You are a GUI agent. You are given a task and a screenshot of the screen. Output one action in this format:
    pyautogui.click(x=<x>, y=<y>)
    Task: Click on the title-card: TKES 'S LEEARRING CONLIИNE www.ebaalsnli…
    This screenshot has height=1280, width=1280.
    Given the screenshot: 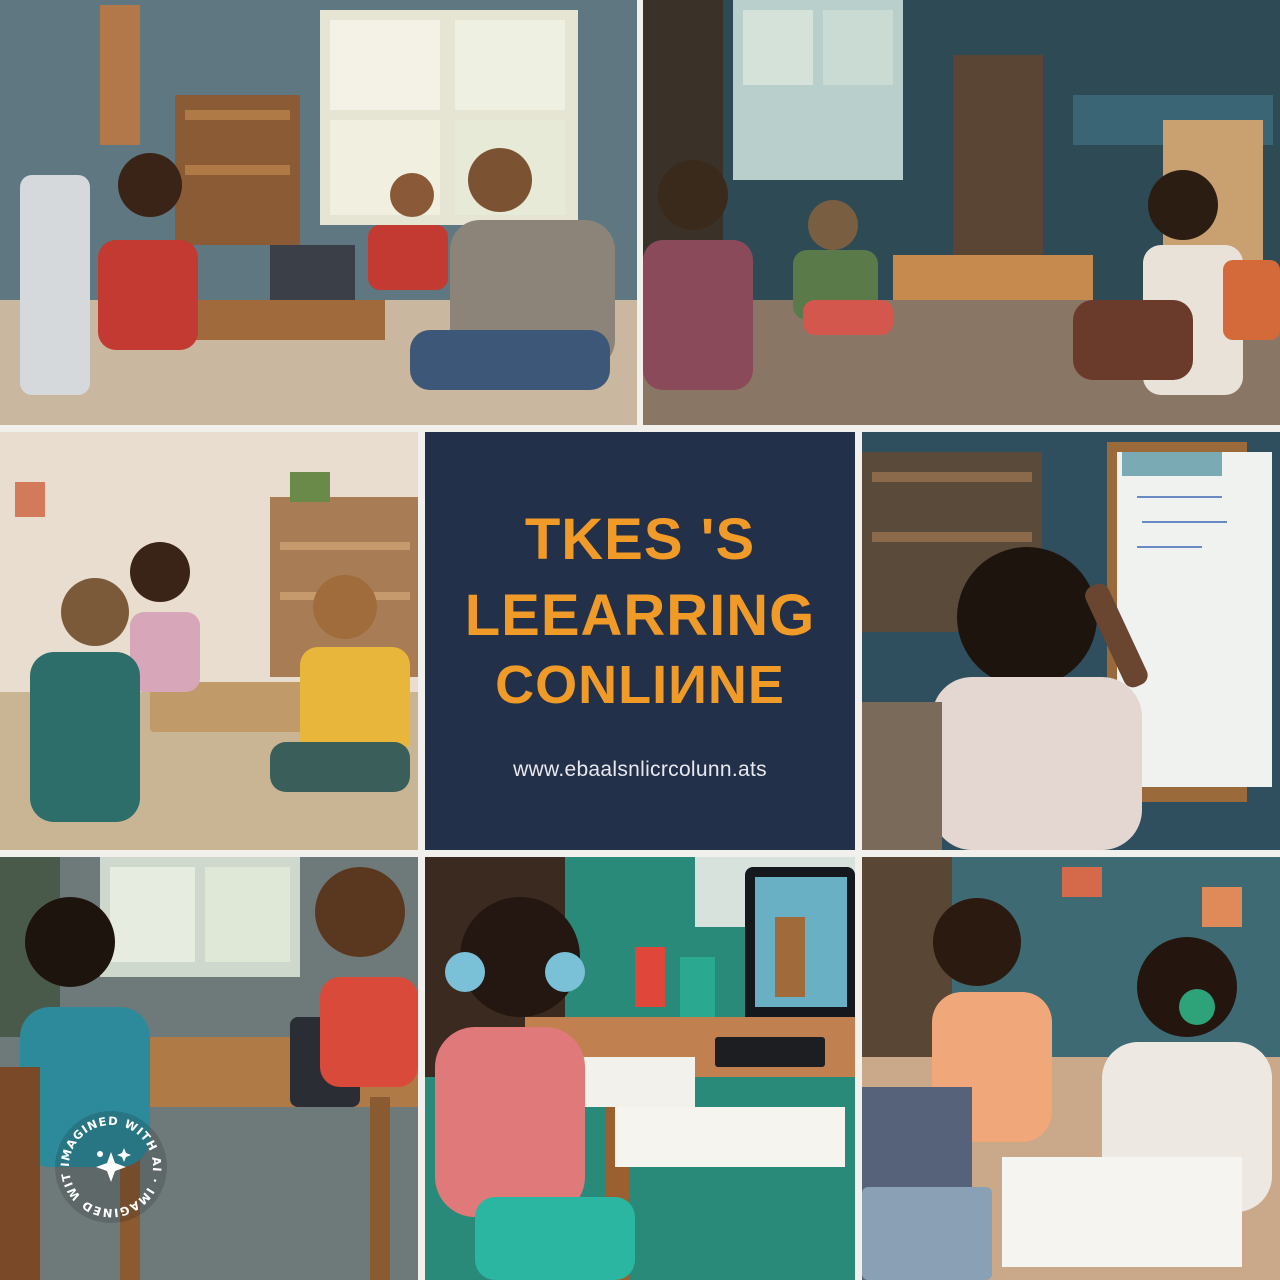 What is the action you would take?
    pyautogui.click(x=640, y=641)
    